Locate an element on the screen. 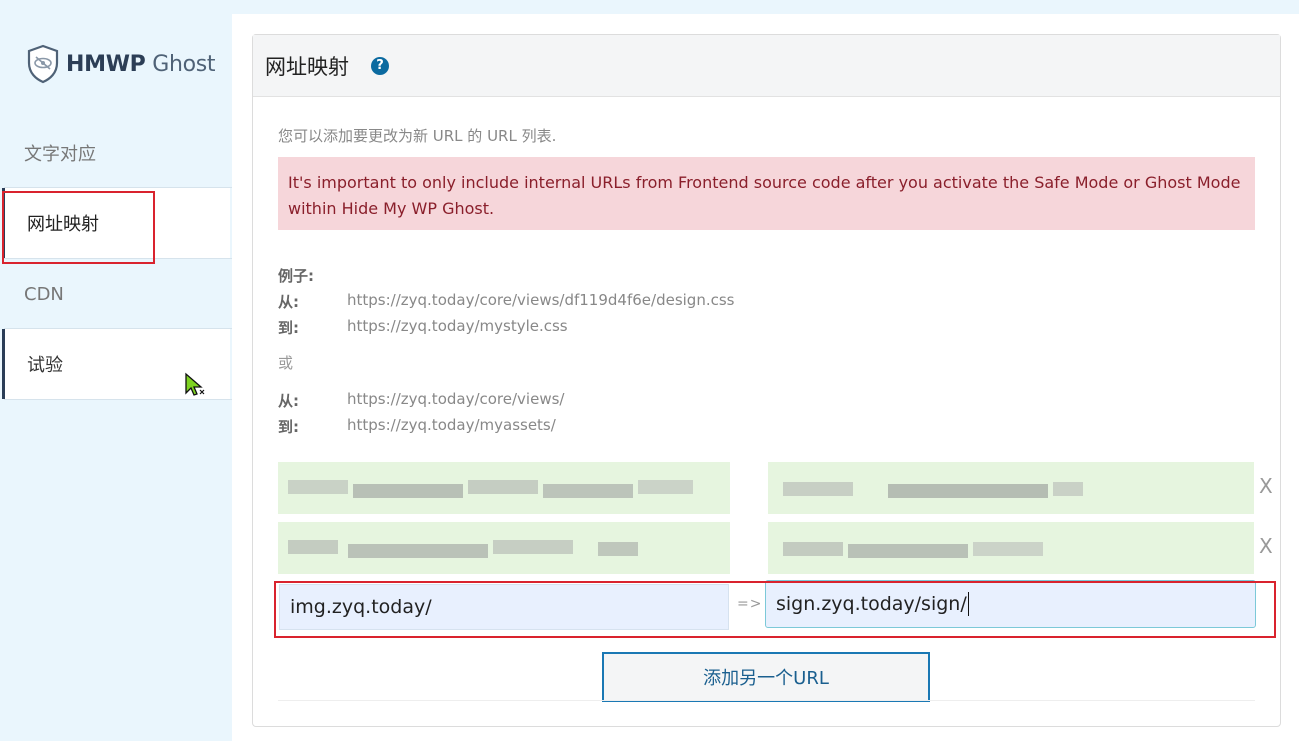  add-url-button: 添加另一个URL is located at coordinates (766, 677).